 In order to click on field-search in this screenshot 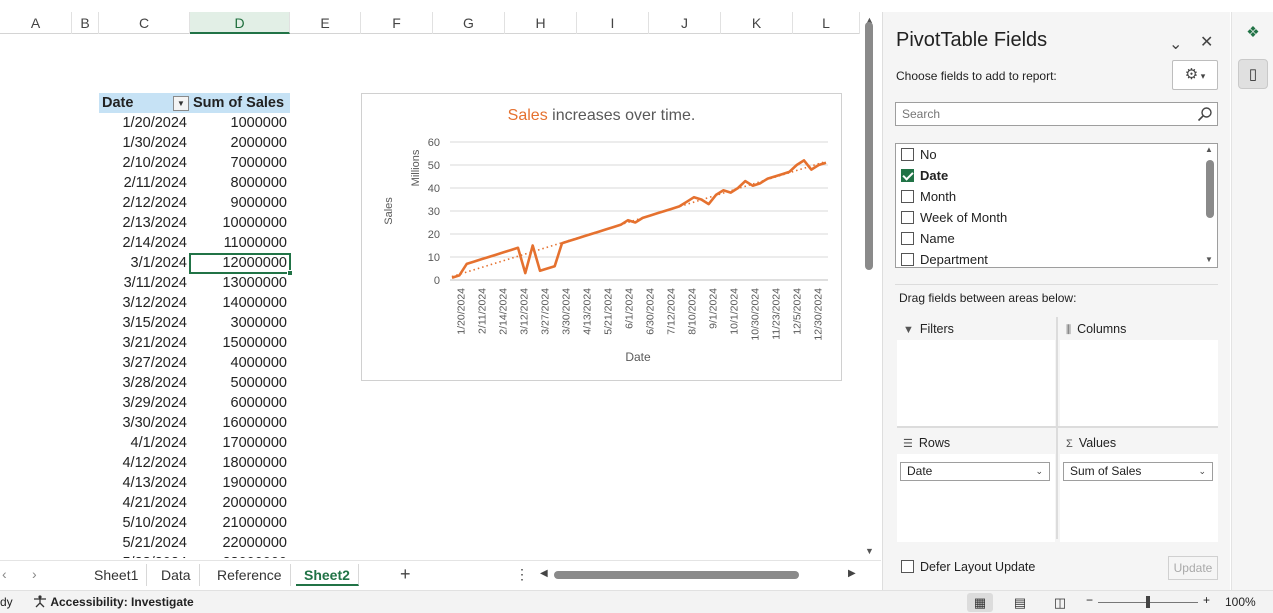, I will do `click(1056, 114)`.